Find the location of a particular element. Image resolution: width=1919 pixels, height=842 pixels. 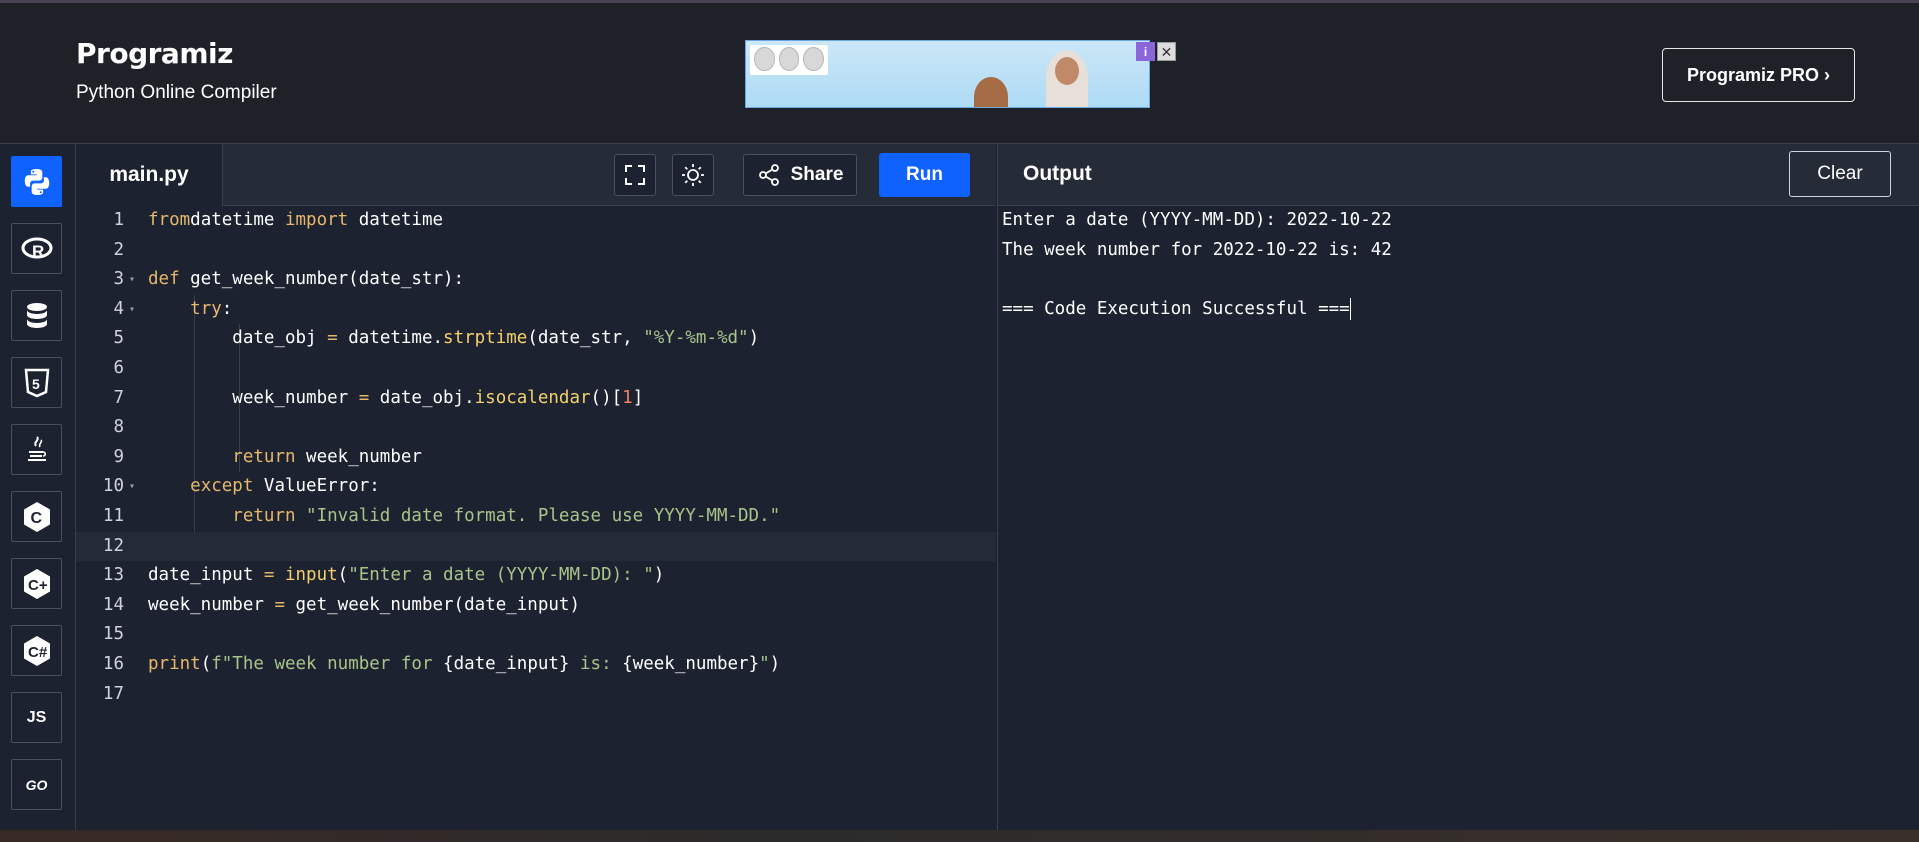

code-line: 17 is located at coordinates (536, 695).